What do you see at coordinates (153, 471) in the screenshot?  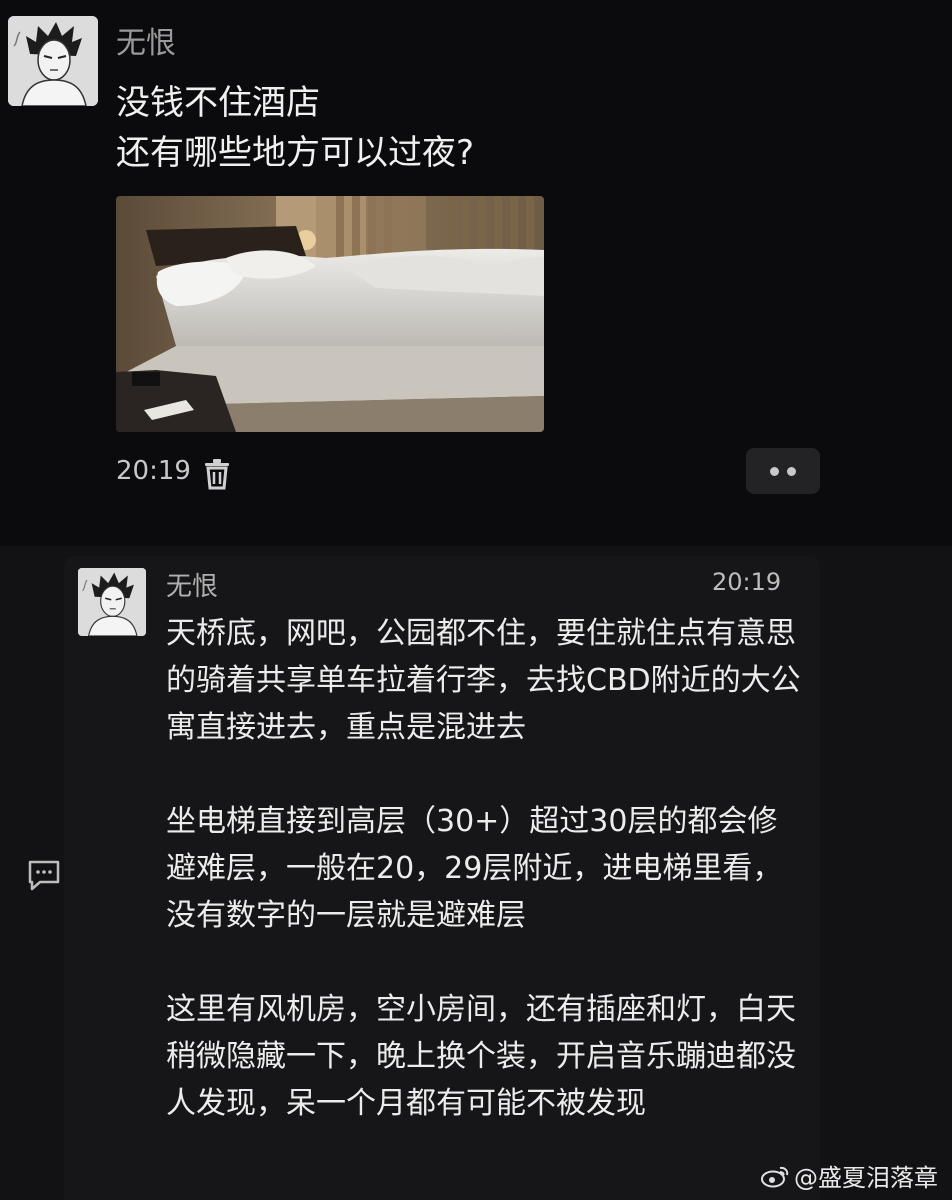 I see `post-timestamp: 20:19` at bounding box center [153, 471].